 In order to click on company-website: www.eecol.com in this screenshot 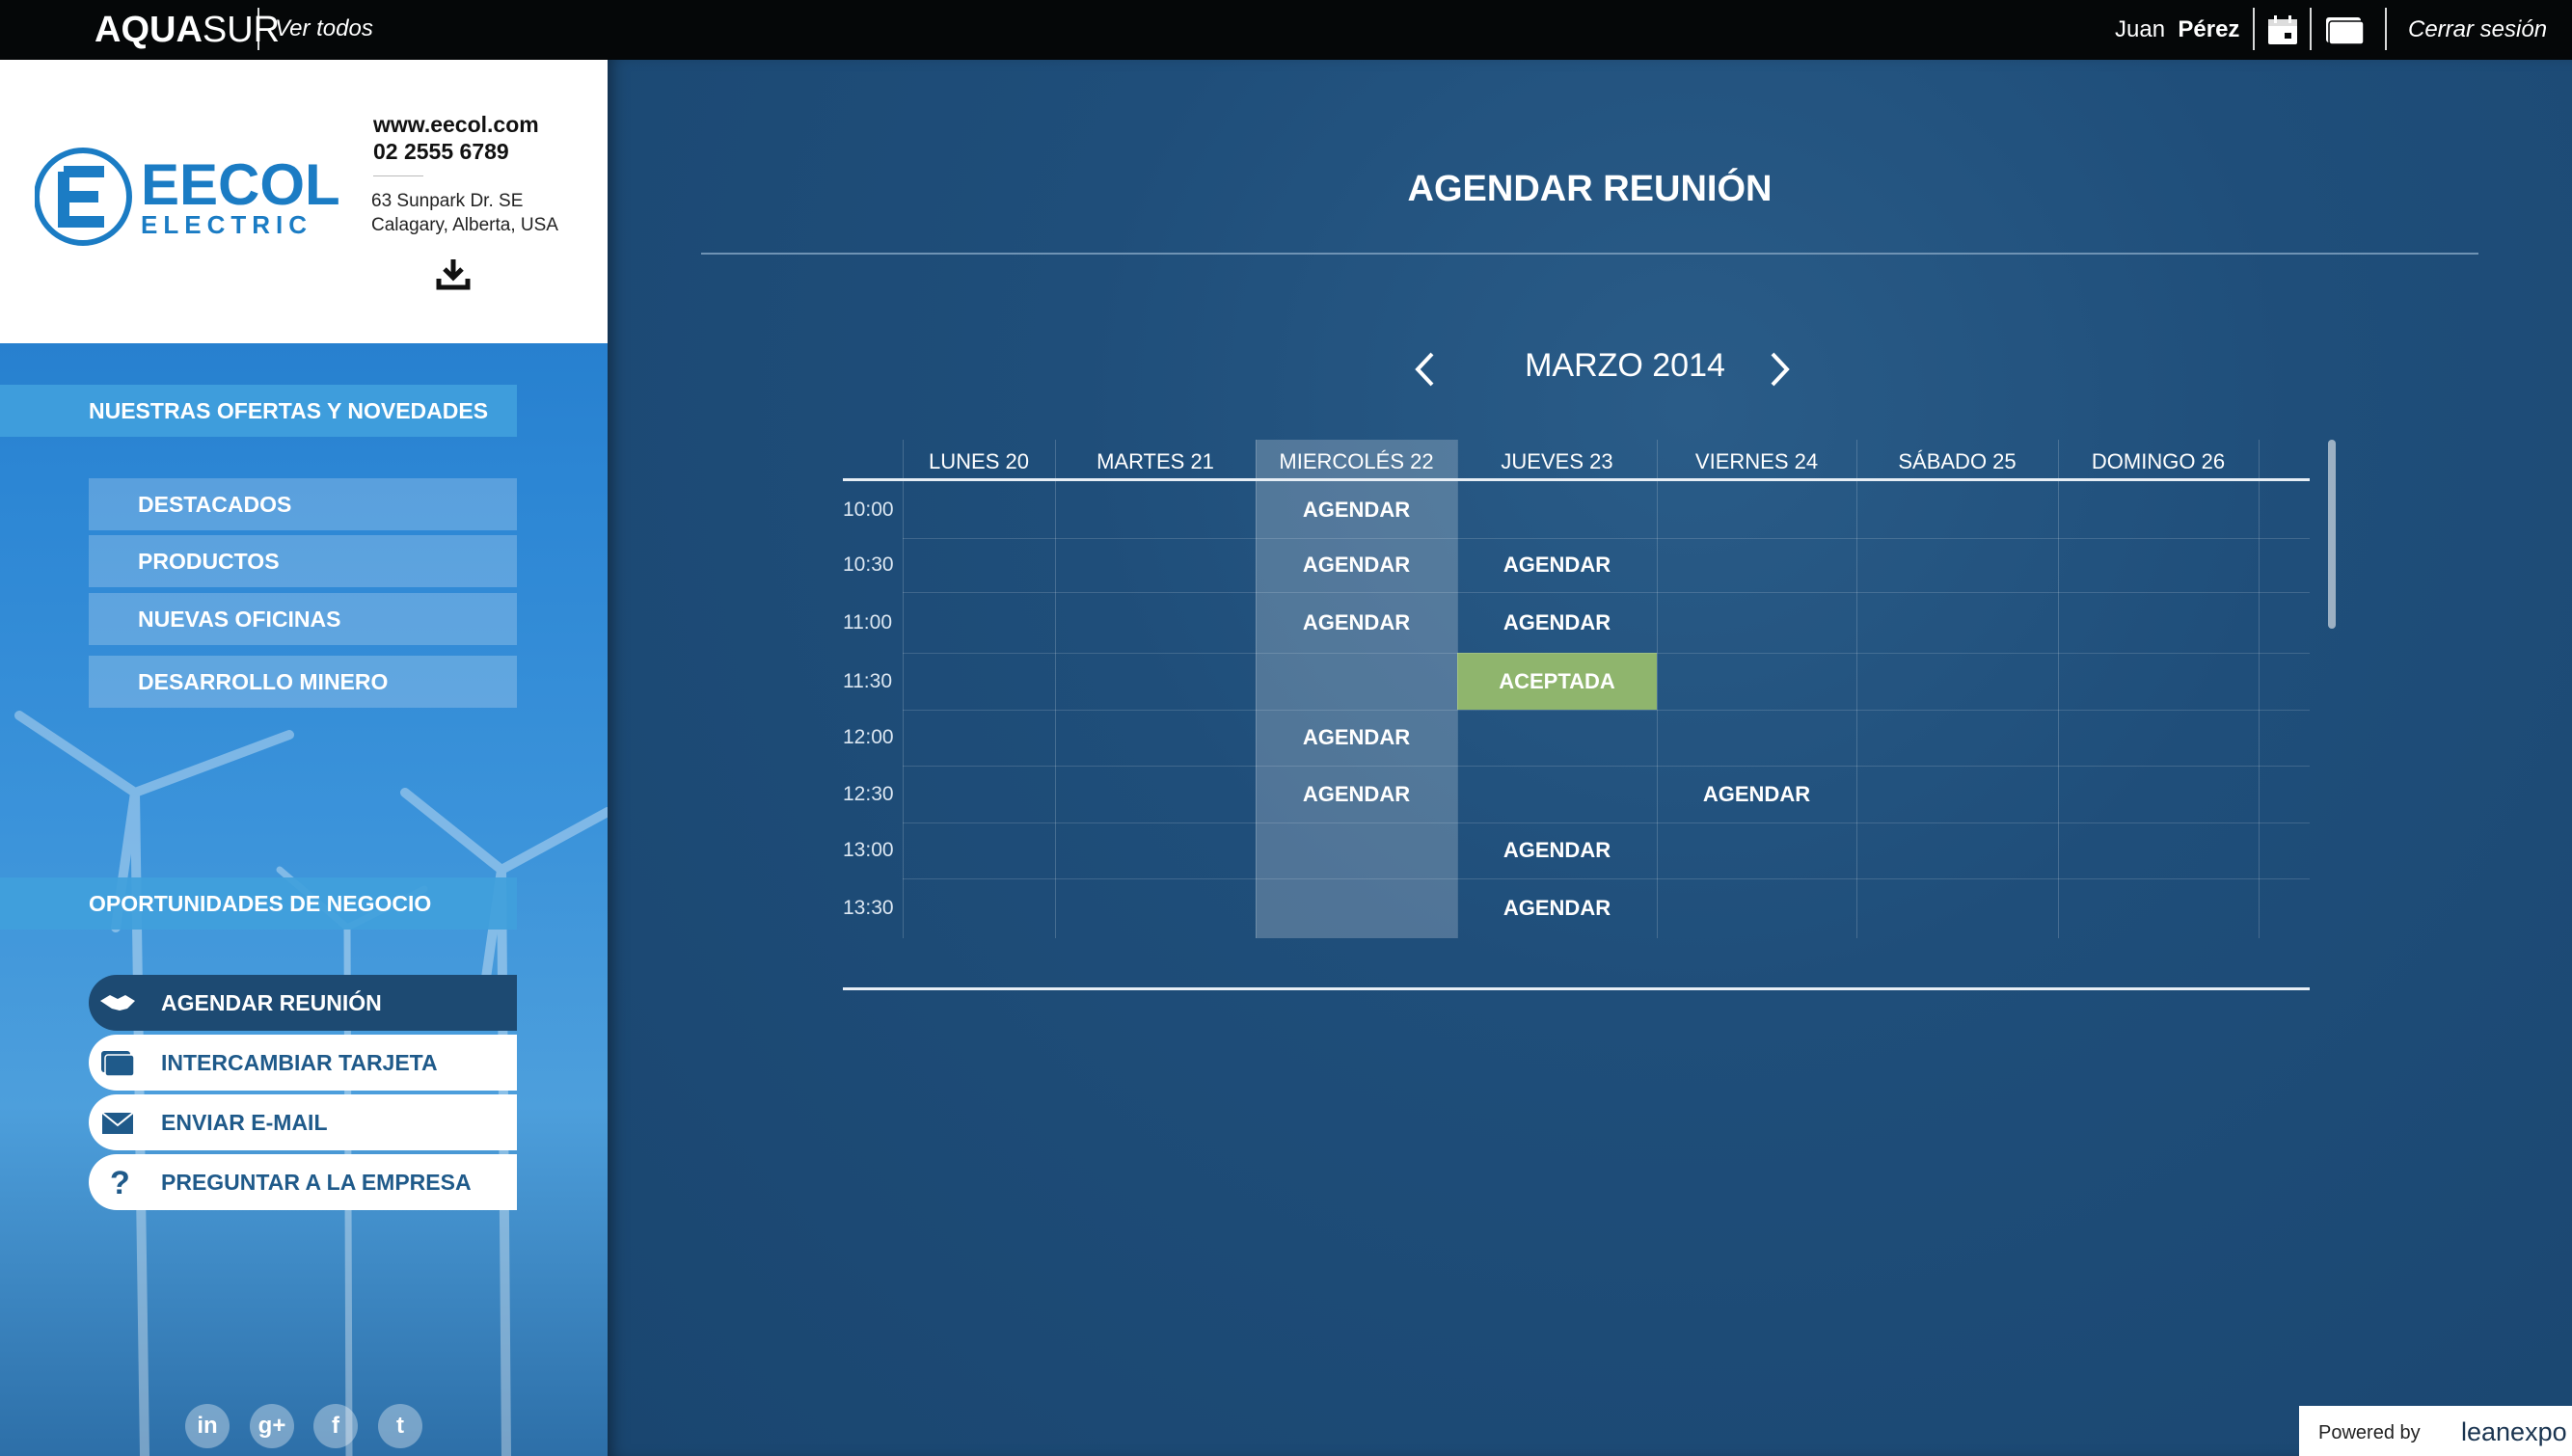, I will do `click(456, 125)`.